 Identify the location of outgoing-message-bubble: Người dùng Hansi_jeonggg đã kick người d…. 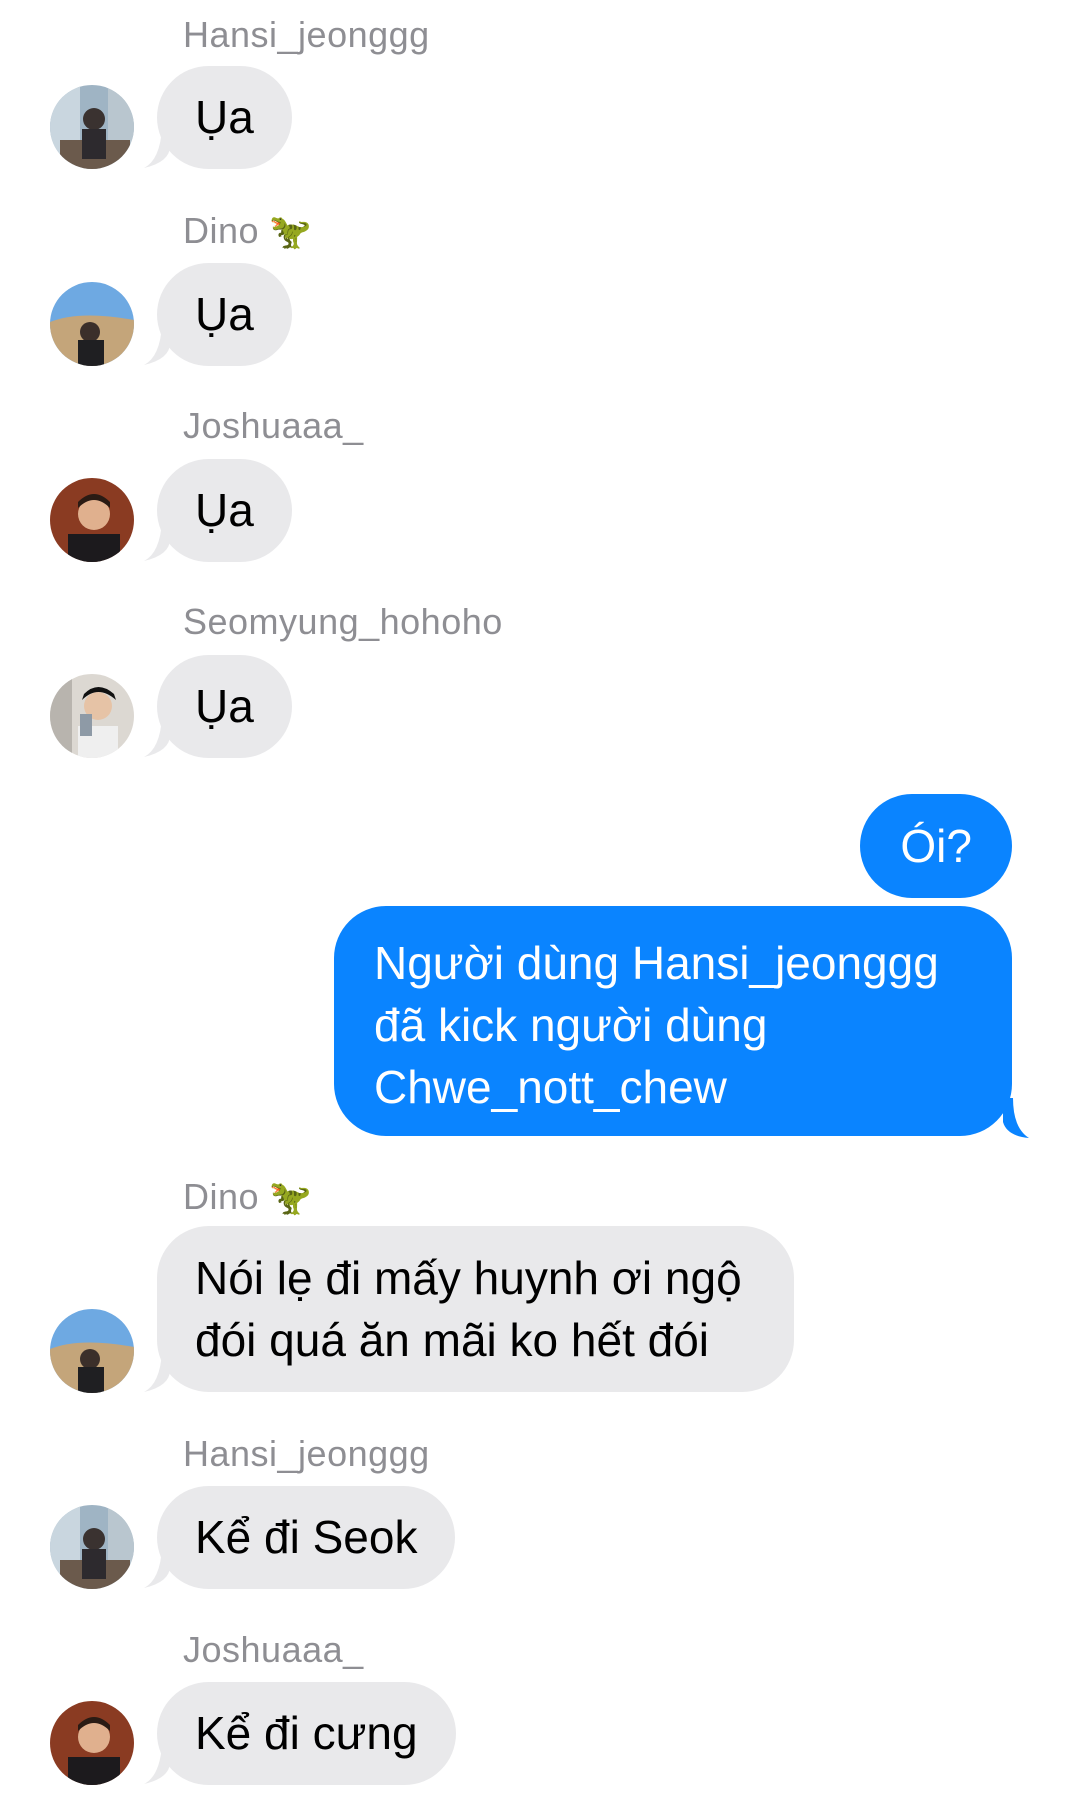
(673, 1021).